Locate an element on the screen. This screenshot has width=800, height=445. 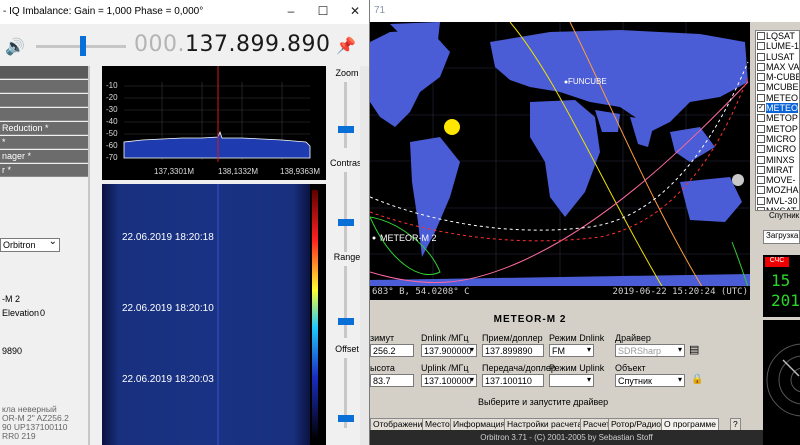
satellite-list-item: MAX VA is located at coordinates (777, 67).